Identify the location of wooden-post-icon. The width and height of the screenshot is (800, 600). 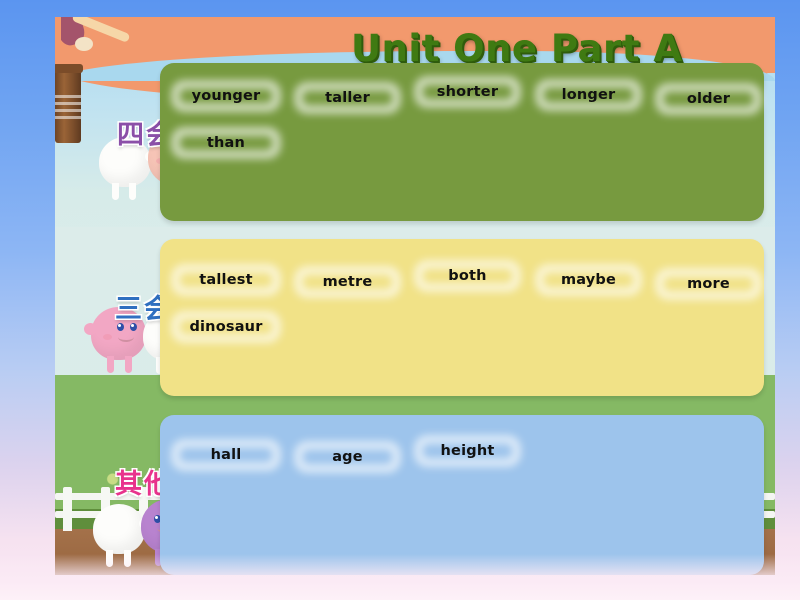
(69, 103).